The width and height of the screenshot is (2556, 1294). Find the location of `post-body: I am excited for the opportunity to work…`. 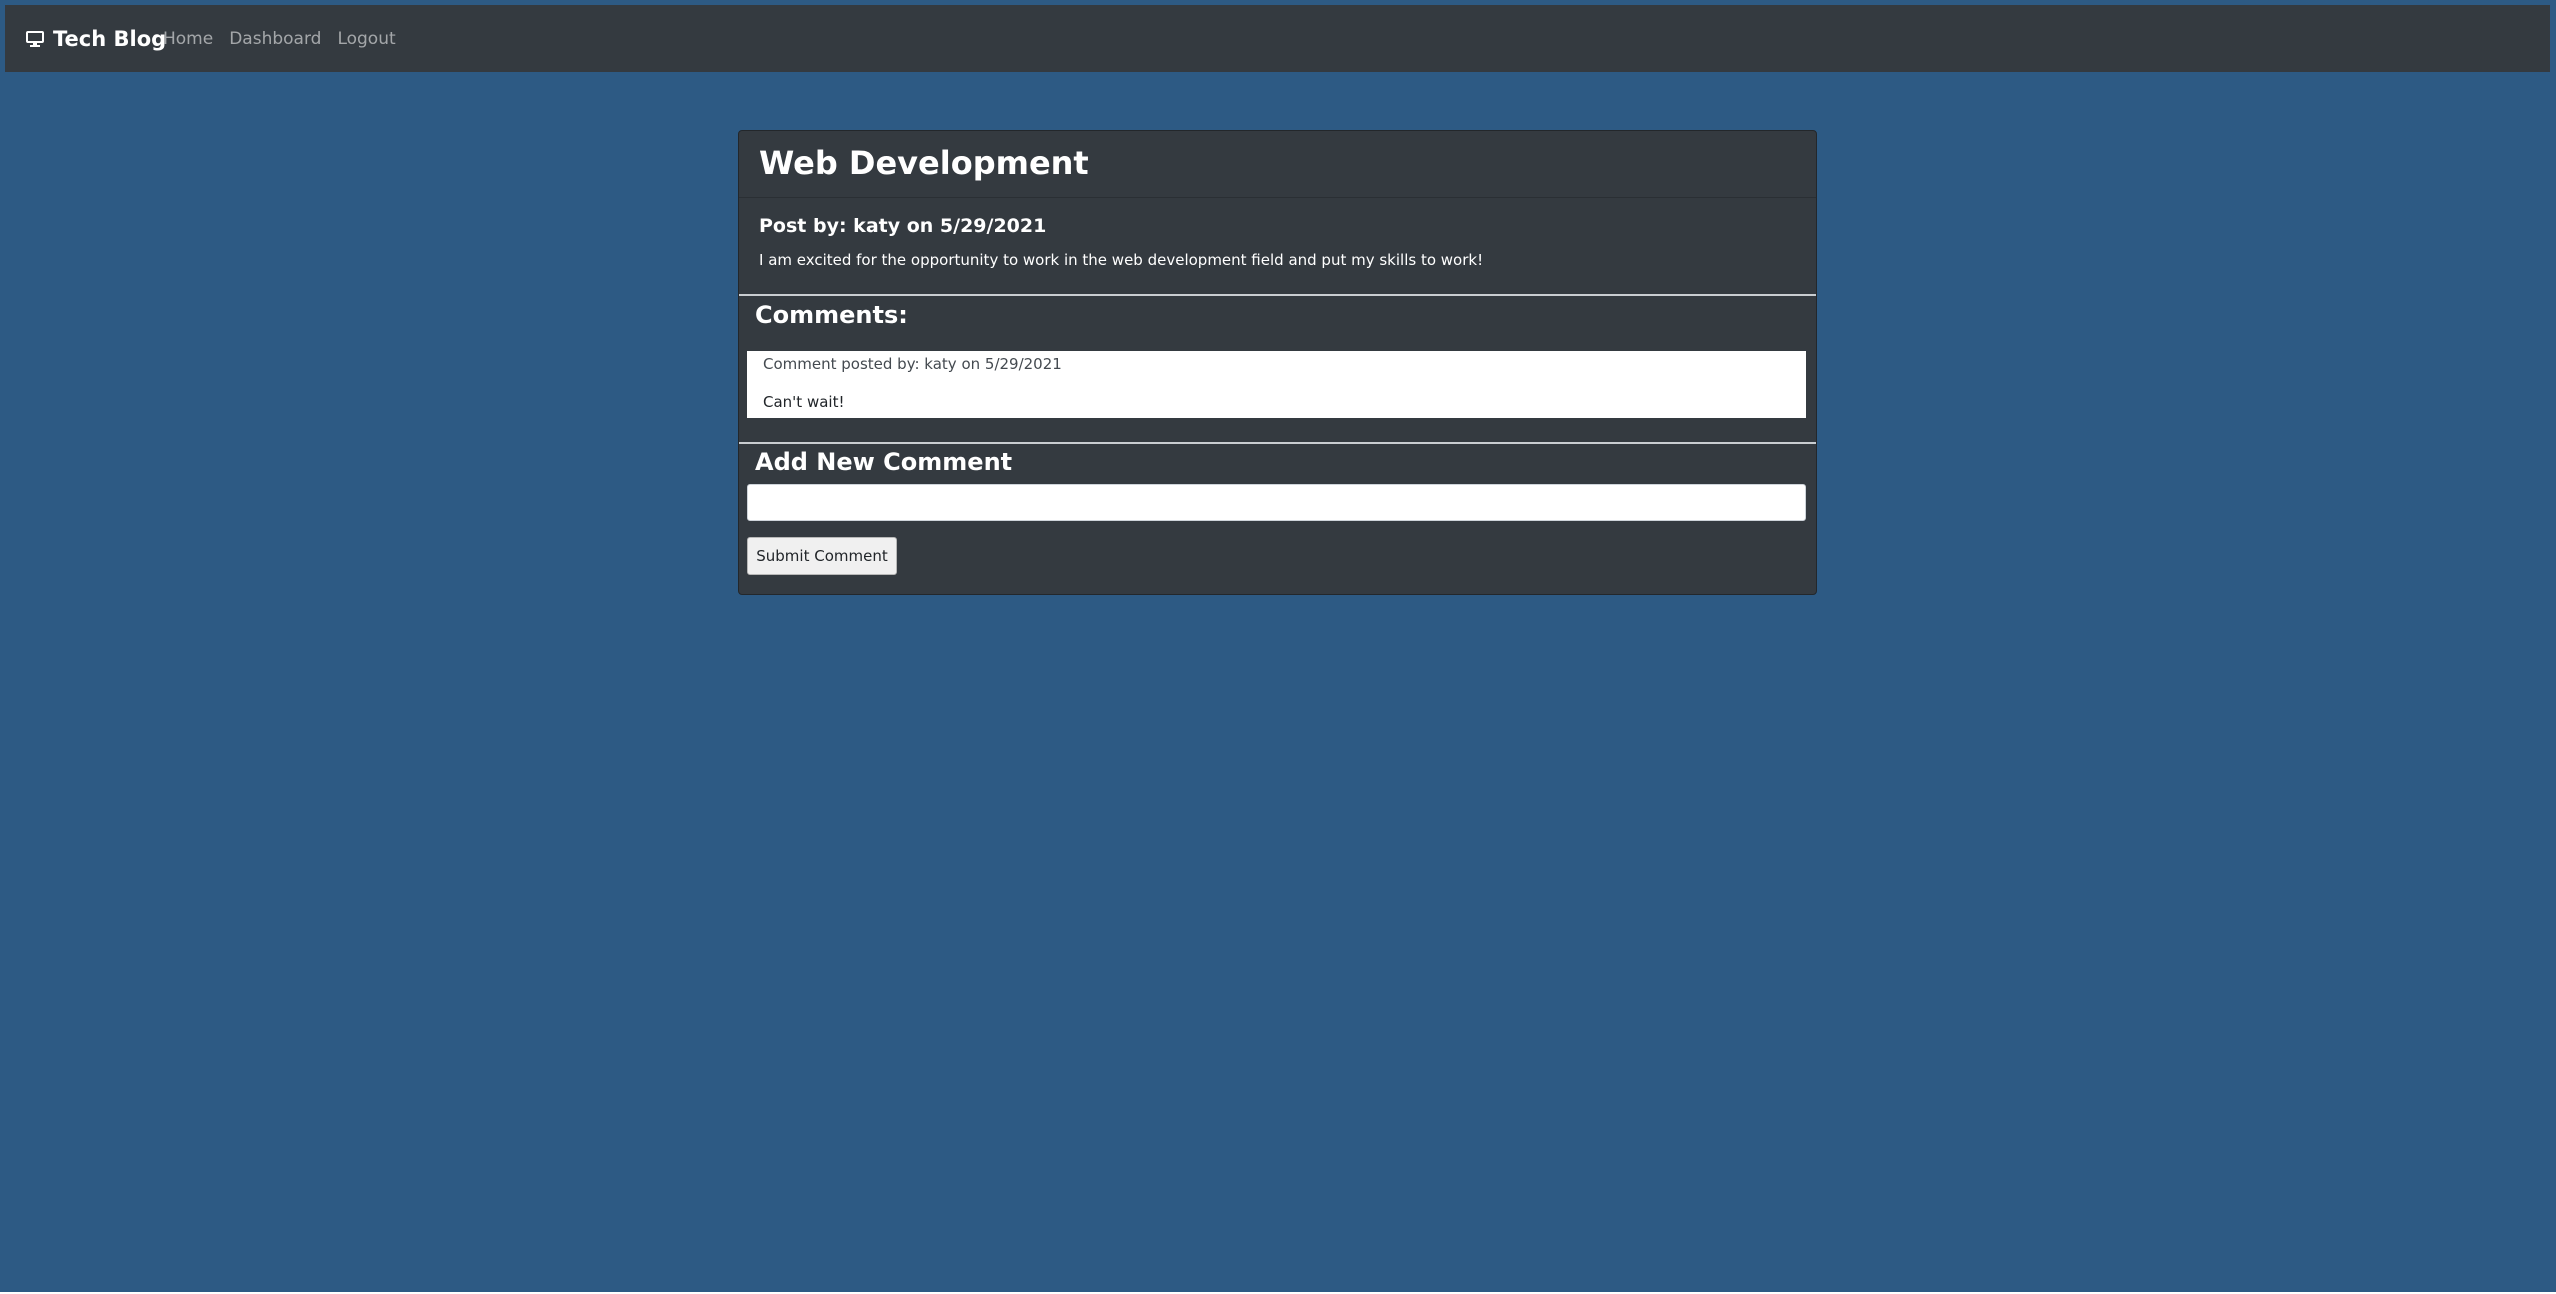

post-body: I am excited for the opportunity to work… is located at coordinates (1121, 260).